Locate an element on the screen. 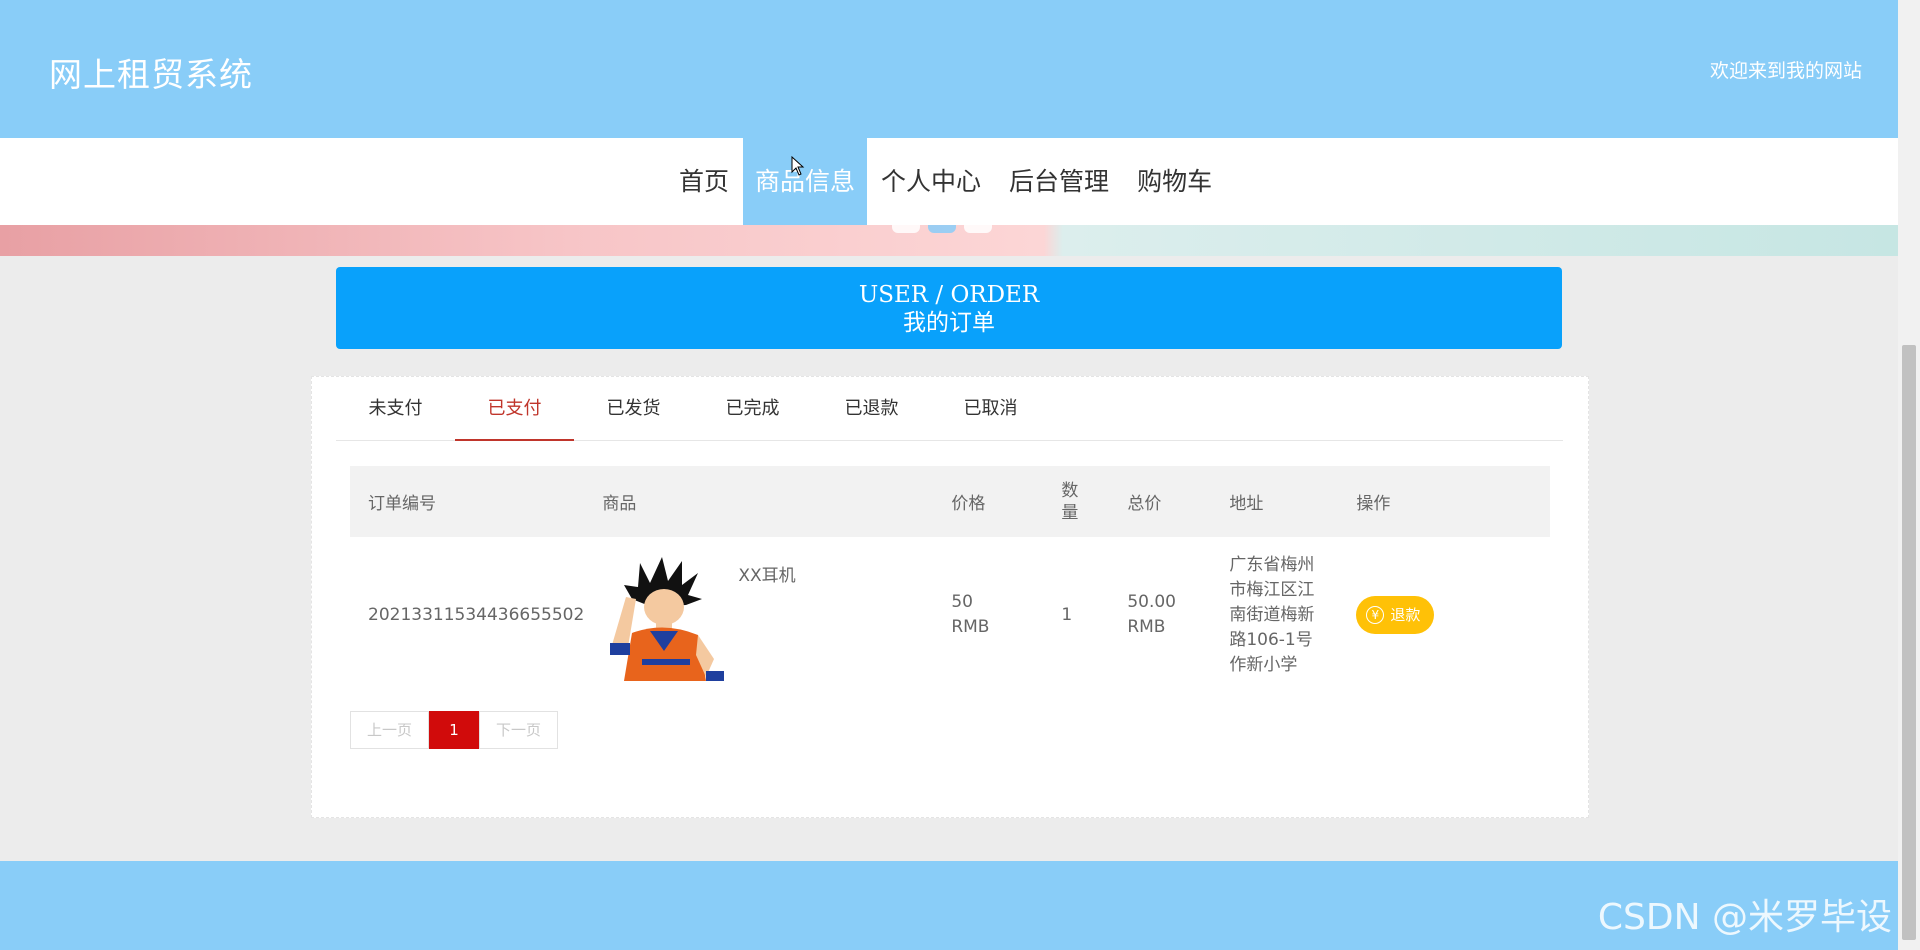  order-number: 20213311534436655502 is located at coordinates (476, 614).